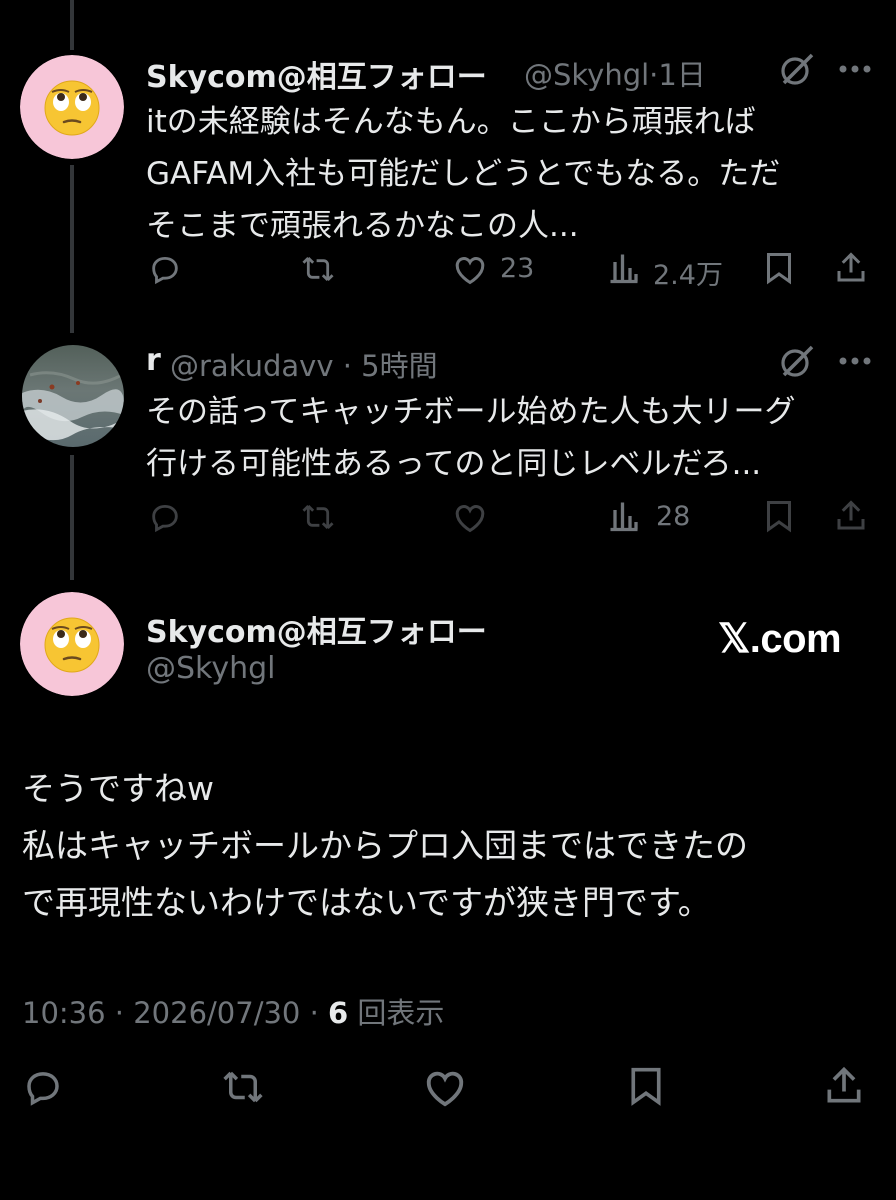  What do you see at coordinates (688, 275) in the screenshot?
I see `reply1-view-count: 2.4万` at bounding box center [688, 275].